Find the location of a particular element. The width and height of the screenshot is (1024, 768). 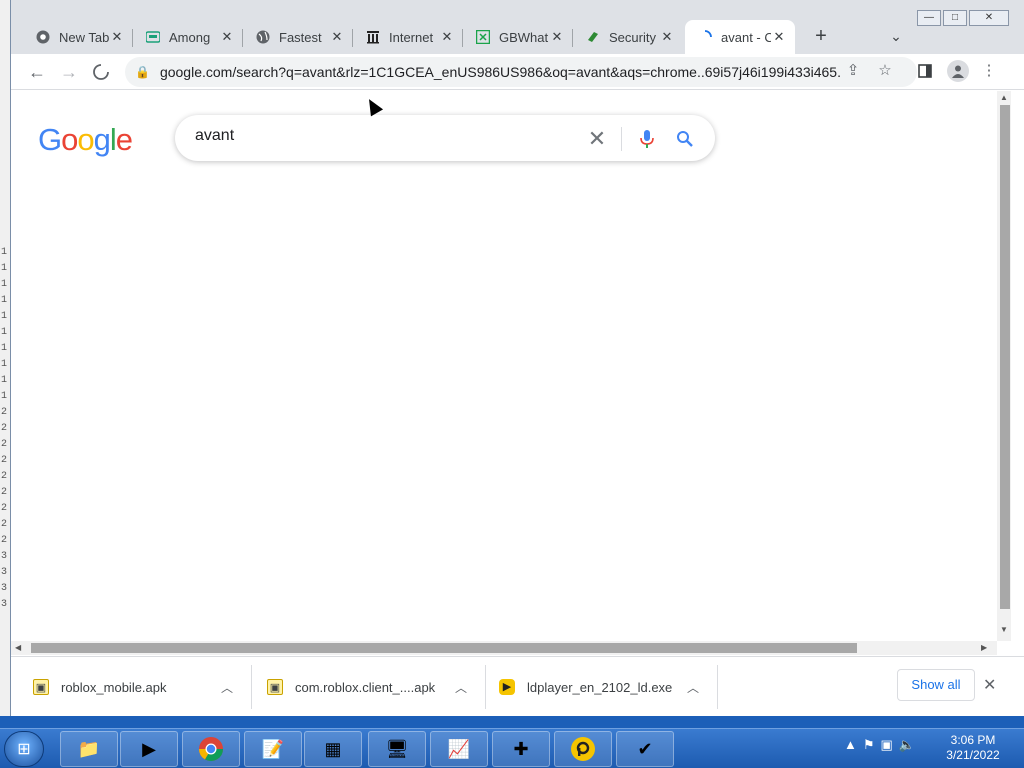

media-player-icon: ▶ is located at coordinates (149, 749).